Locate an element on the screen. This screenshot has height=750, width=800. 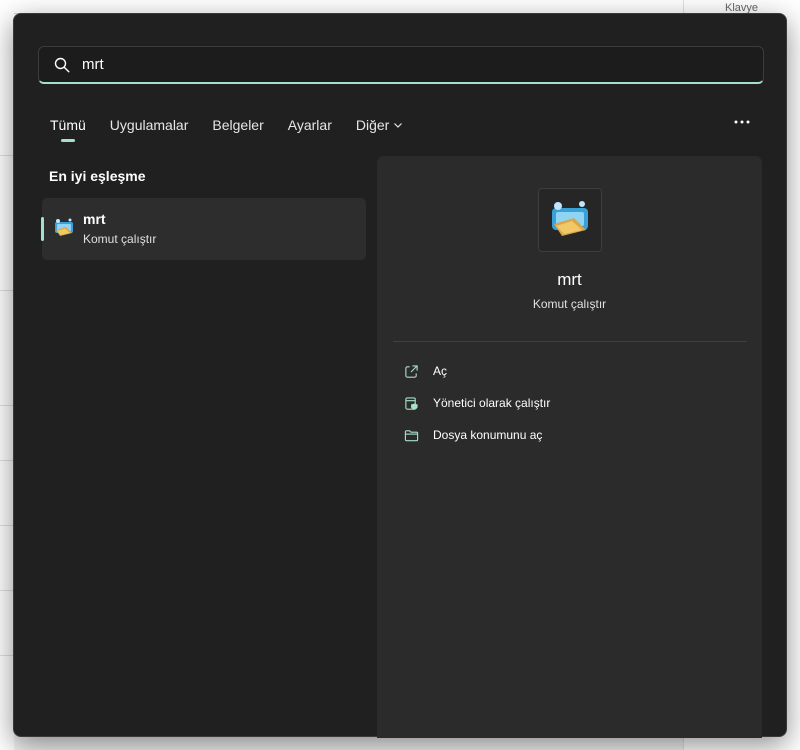
action-run-as-admin-label: Yönetici olarak çalıştır is located at coordinates (492, 403).